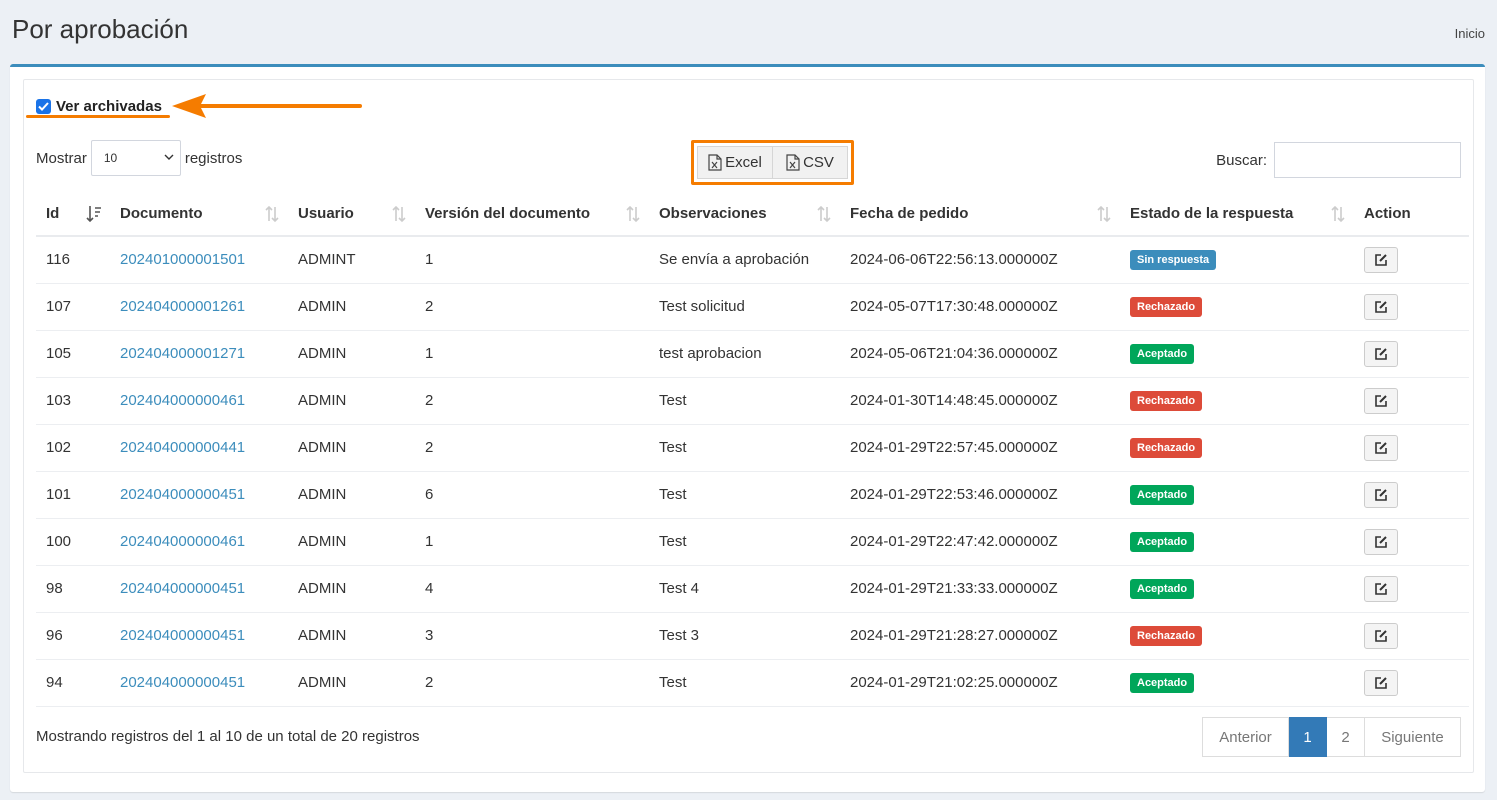 This screenshot has width=1497, height=800. Describe the element at coordinates (182, 306) in the screenshot. I see `document-link: 202404000001261` at that location.